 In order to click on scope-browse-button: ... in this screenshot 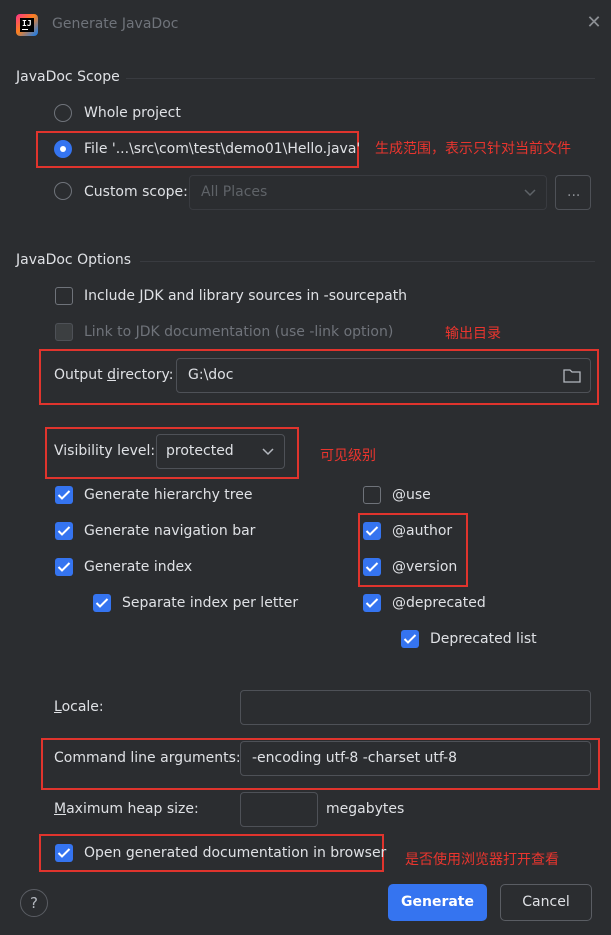, I will do `click(573, 192)`.